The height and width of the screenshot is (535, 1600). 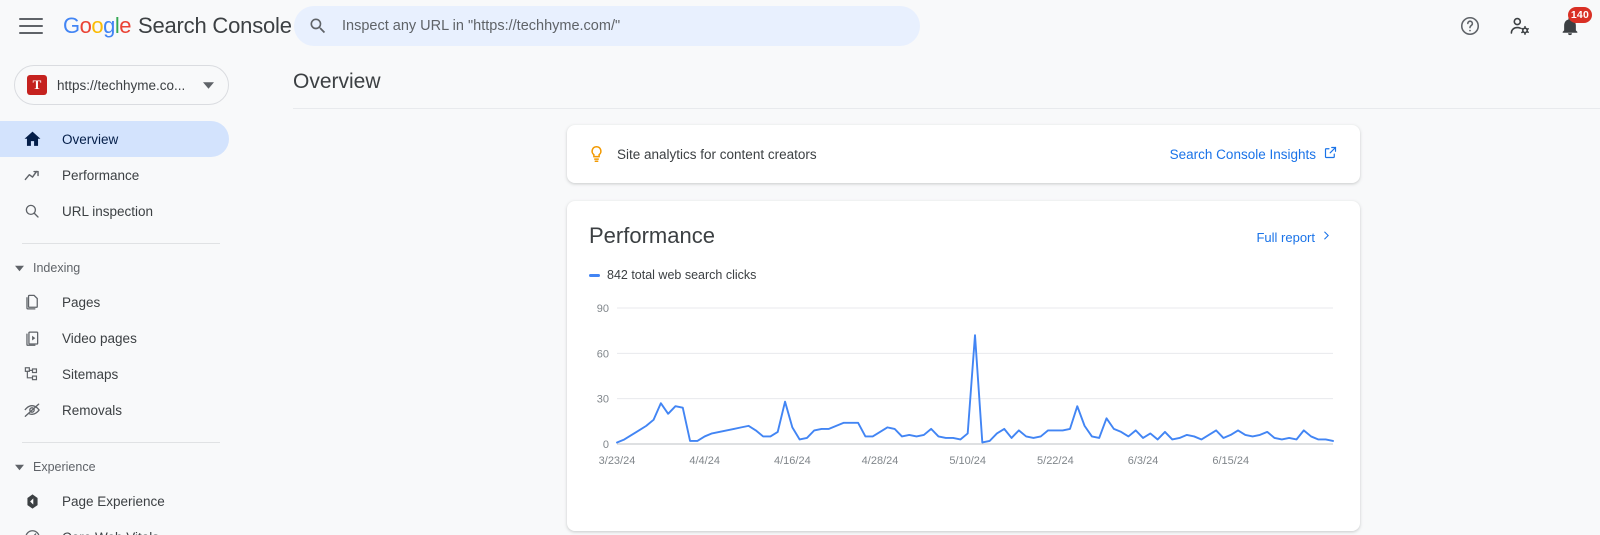 I want to click on search-console-insights-link: Search Console Insights, so click(x=1254, y=154).